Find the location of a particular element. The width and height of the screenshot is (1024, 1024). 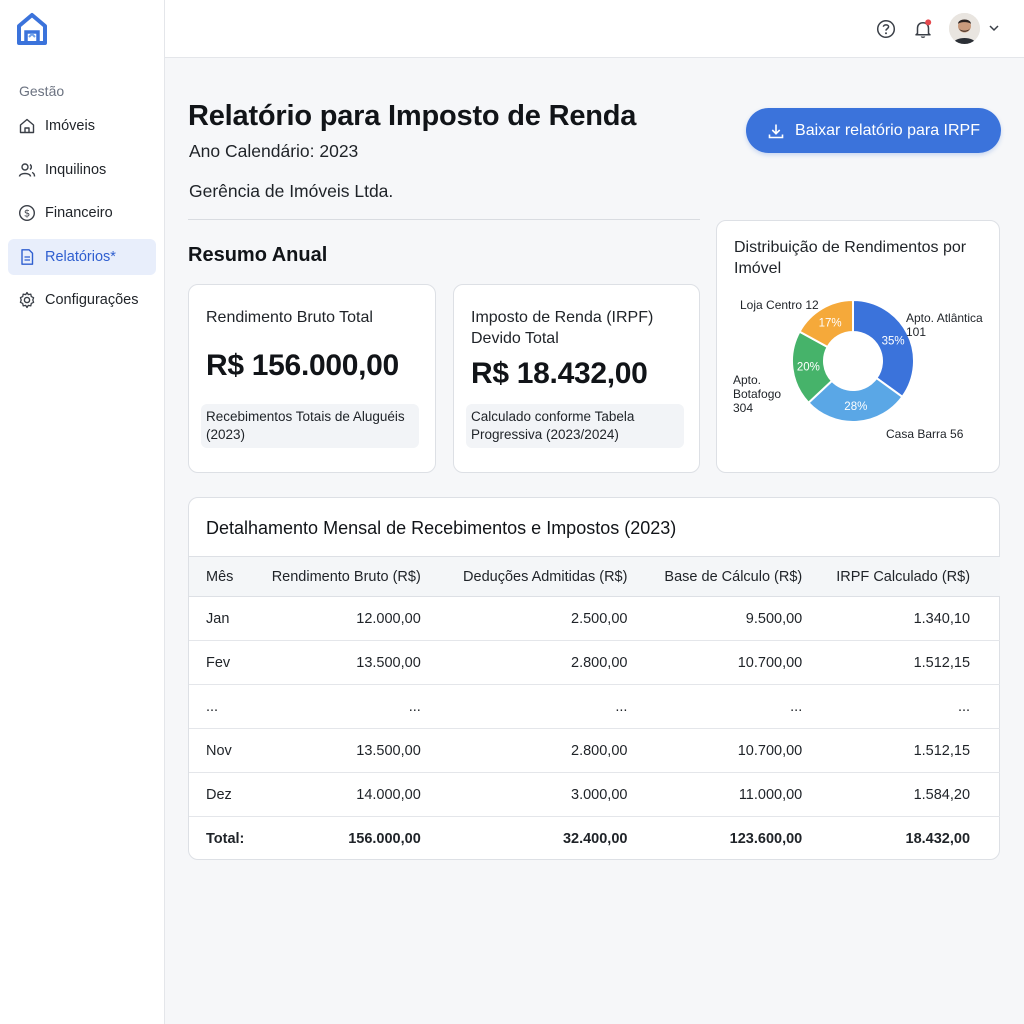

cell-irpf: 1.584,20 is located at coordinates (942, 794).